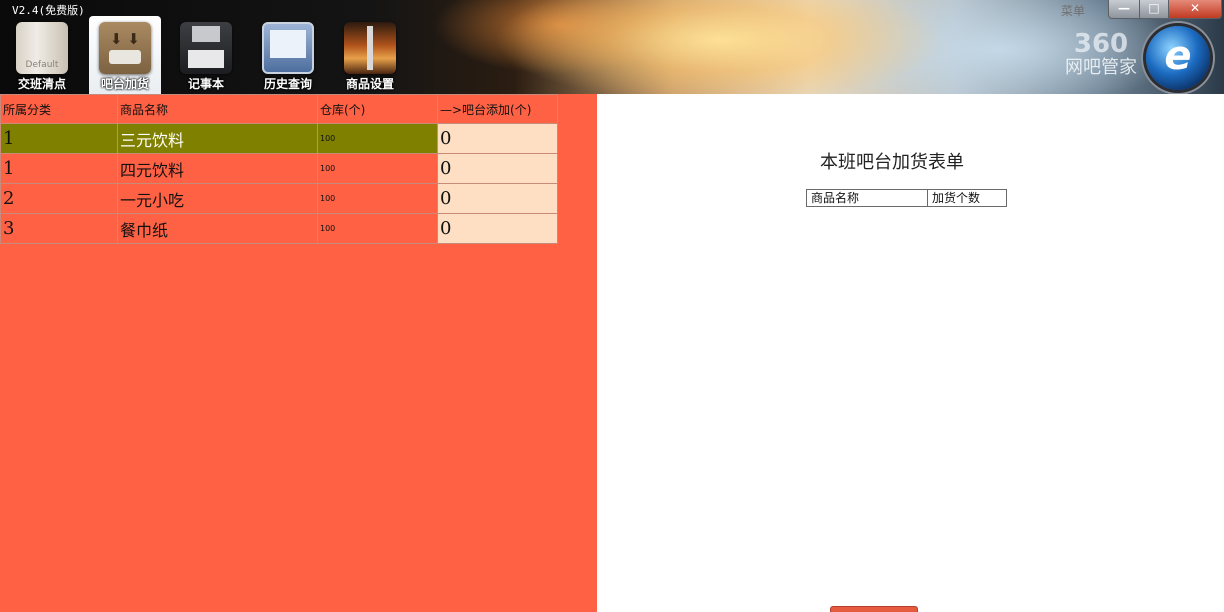 This screenshot has width=1224, height=612. Describe the element at coordinates (217, 109) in the screenshot. I see `header-name: 商品名称` at that location.